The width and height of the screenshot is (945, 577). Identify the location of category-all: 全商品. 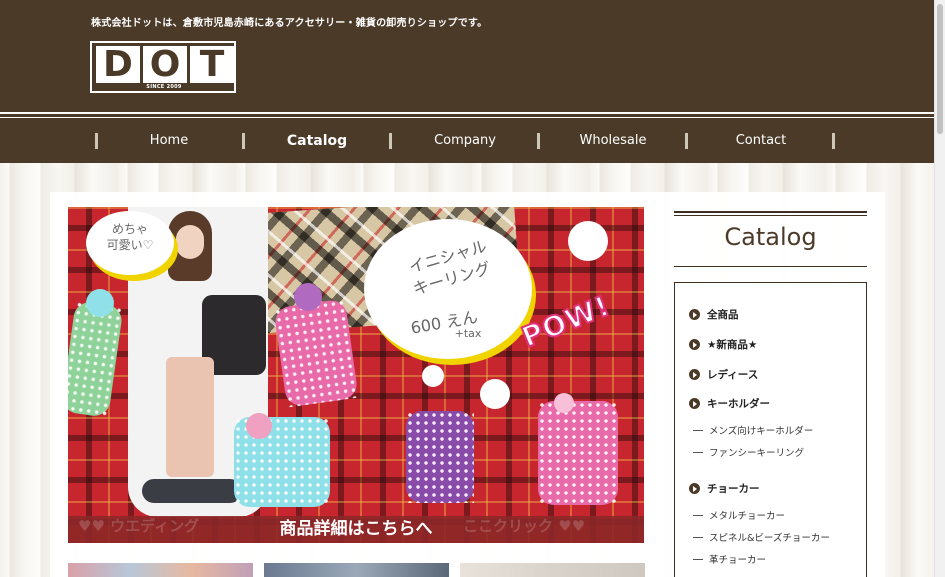
(714, 314).